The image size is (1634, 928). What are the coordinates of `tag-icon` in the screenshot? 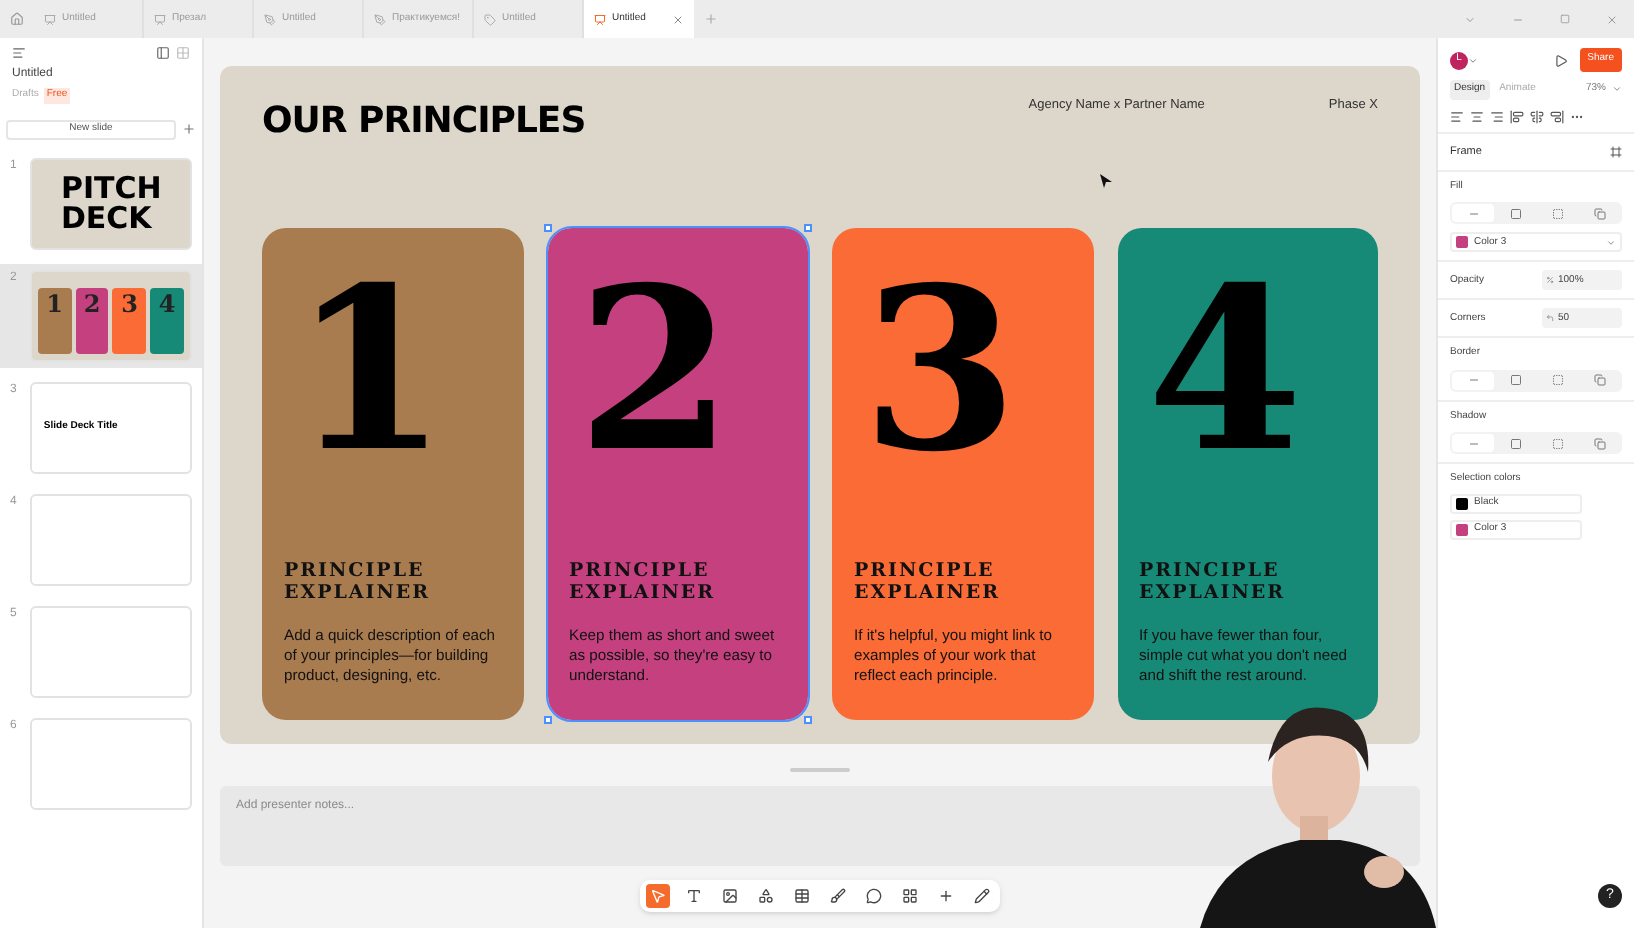 It's located at (490, 19).